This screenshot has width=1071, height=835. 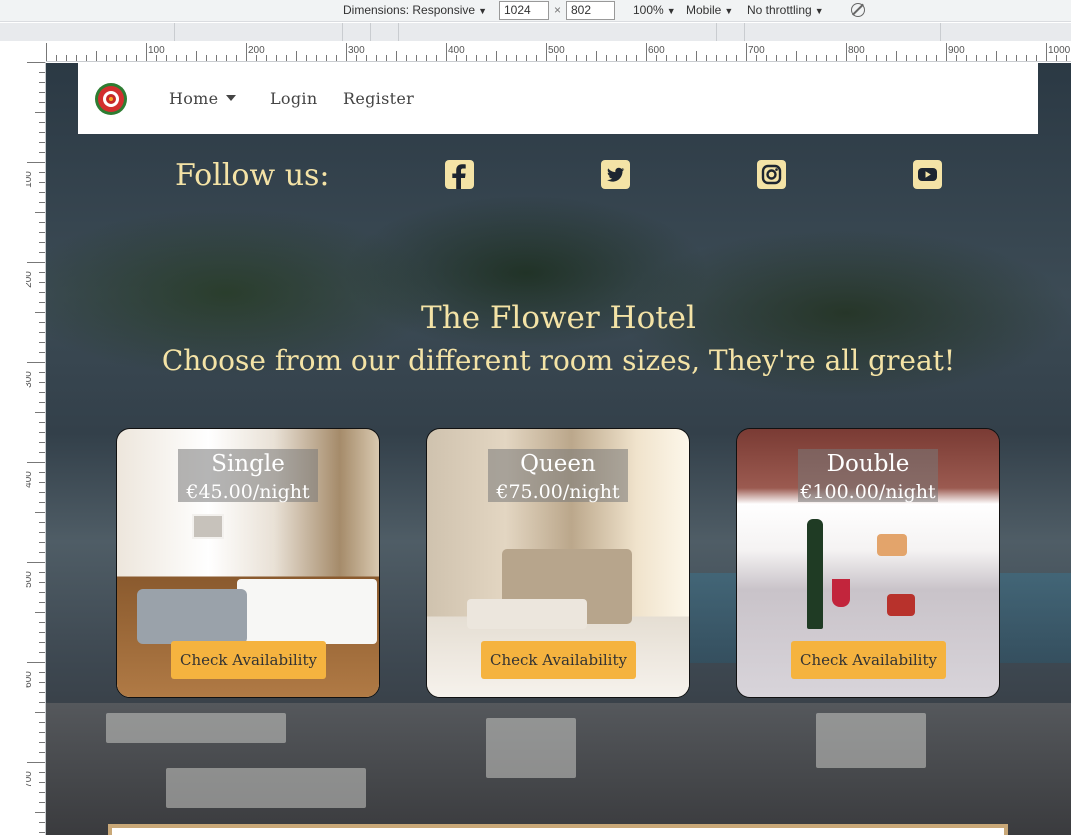 I want to click on device-type-dropdown: Mobile ▼, so click(x=709, y=10).